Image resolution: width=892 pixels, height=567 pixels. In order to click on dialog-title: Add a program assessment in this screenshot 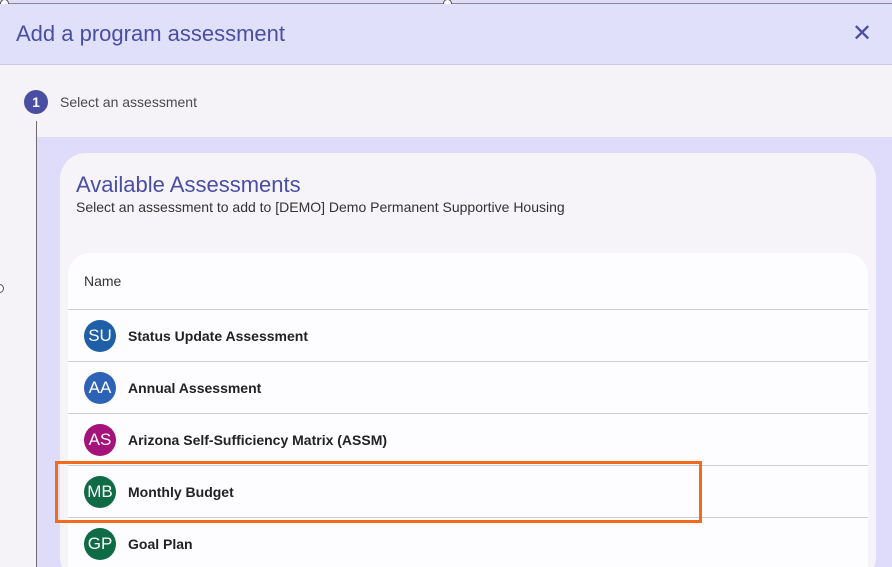, I will do `click(151, 33)`.